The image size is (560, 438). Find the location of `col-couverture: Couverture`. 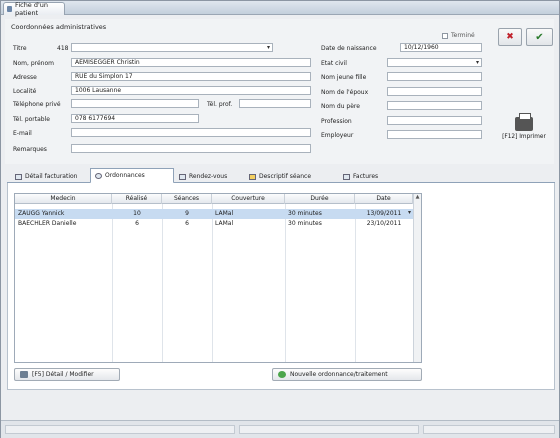

col-couverture: Couverture is located at coordinates (248, 199).